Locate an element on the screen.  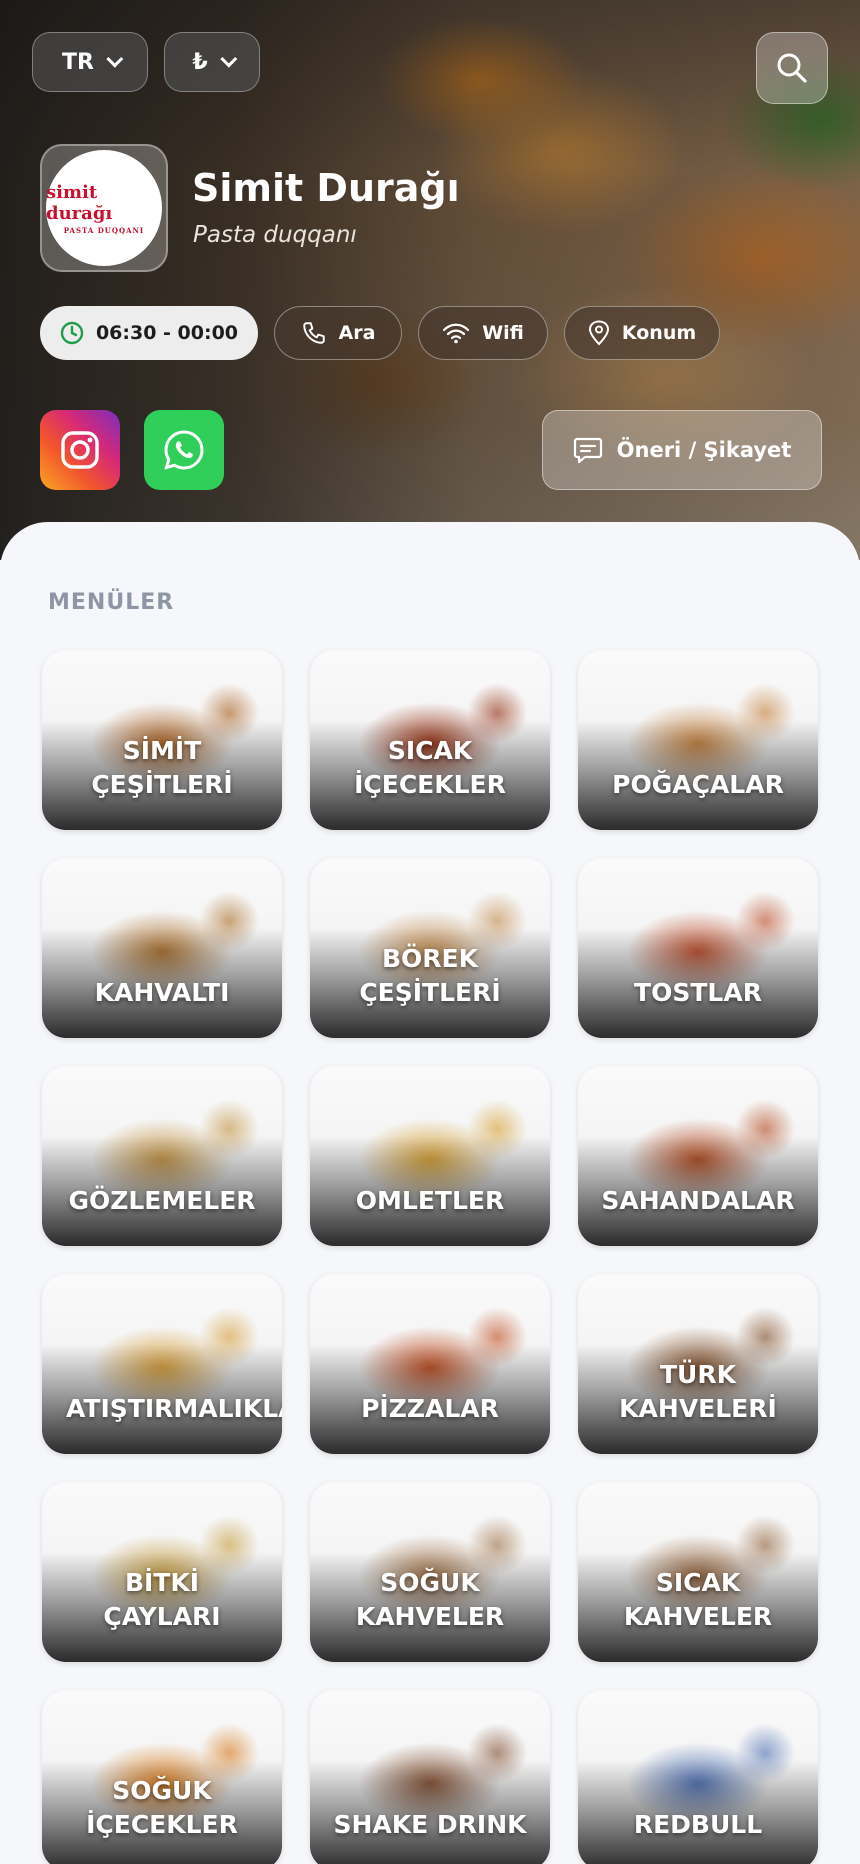
section-title: MENÜLER is located at coordinates (111, 602).